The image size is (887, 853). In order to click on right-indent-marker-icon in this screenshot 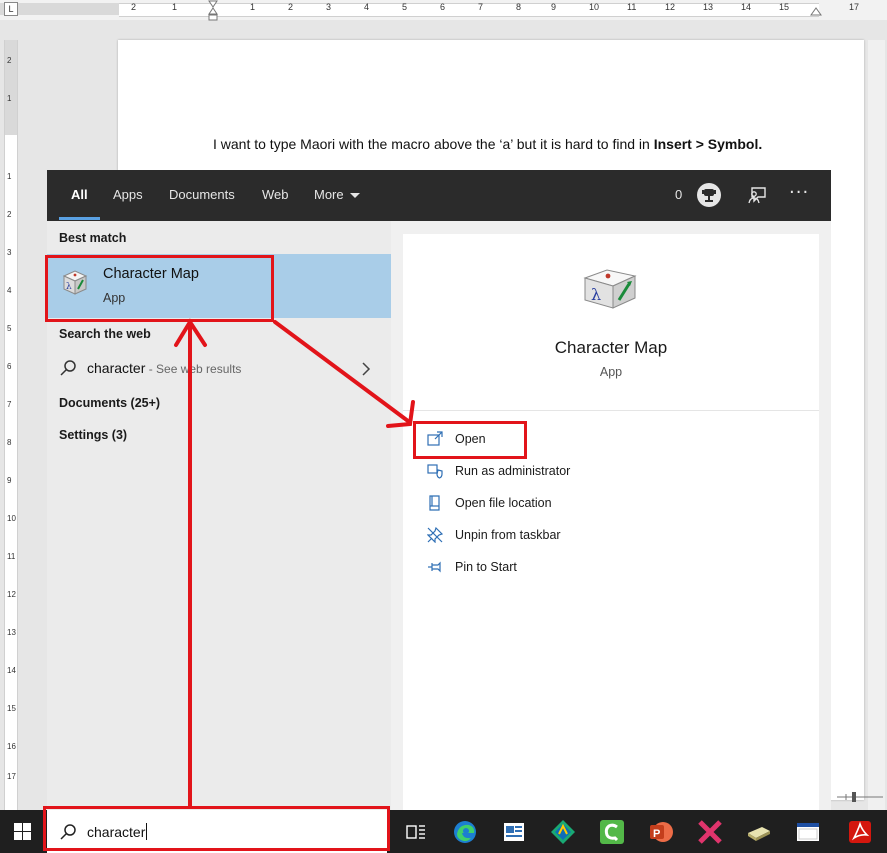, I will do `click(816, 11)`.